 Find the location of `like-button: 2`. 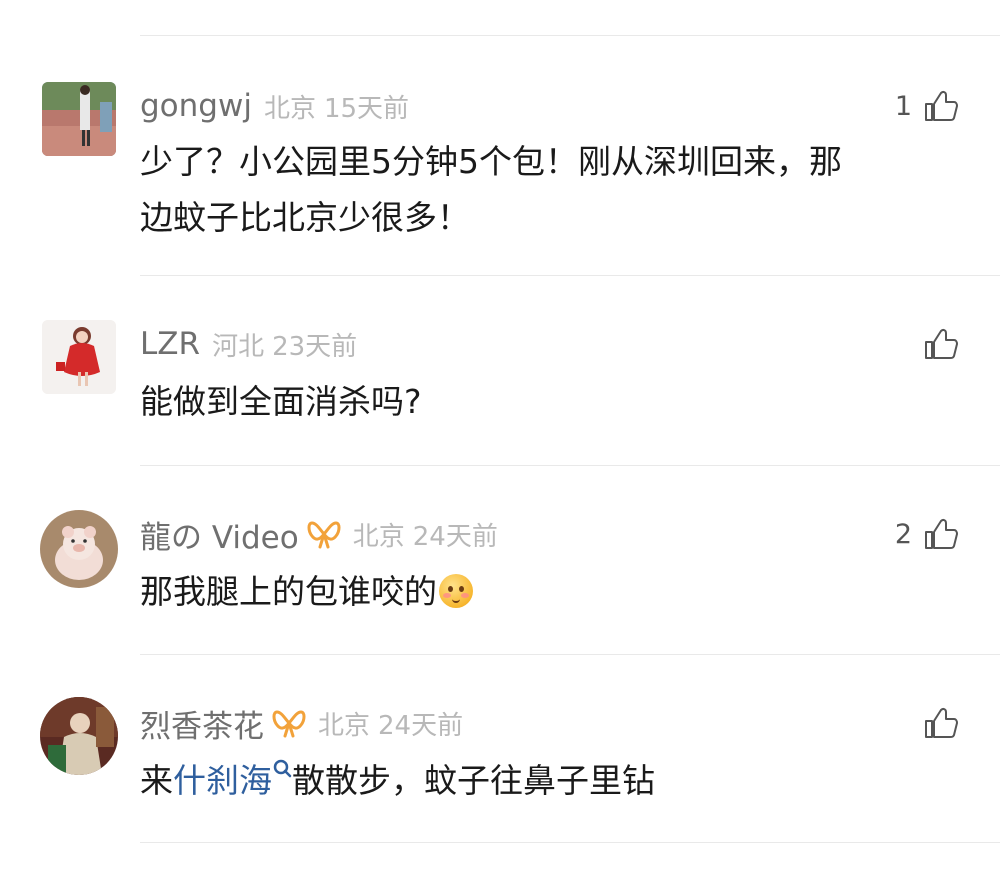

like-button: 2 is located at coordinates (926, 534).